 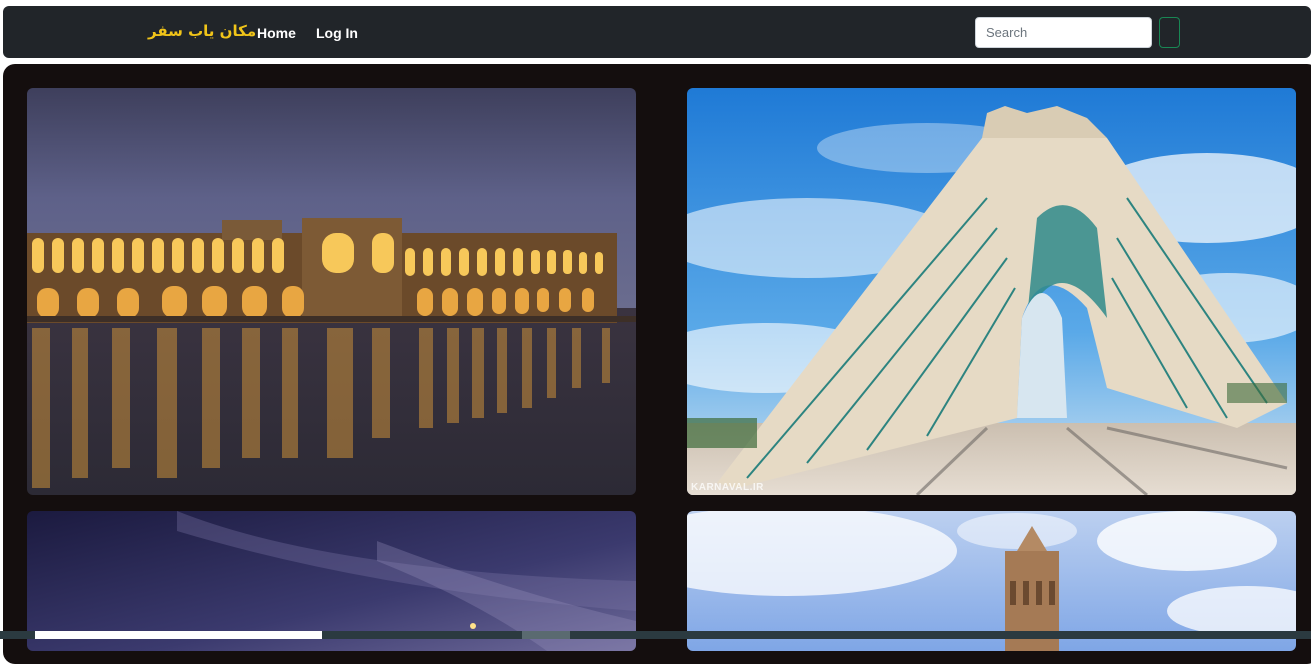 What do you see at coordinates (727, 487) in the screenshot?
I see `photo-watermark: KARNAVAL.IR` at bounding box center [727, 487].